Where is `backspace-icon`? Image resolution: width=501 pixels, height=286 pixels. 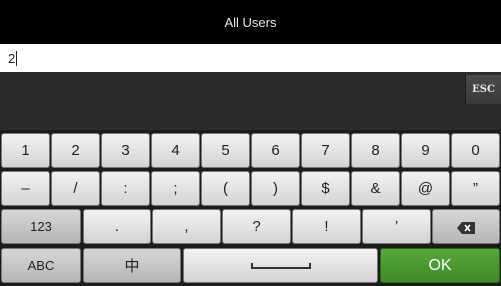 backspace-icon is located at coordinates (466, 227).